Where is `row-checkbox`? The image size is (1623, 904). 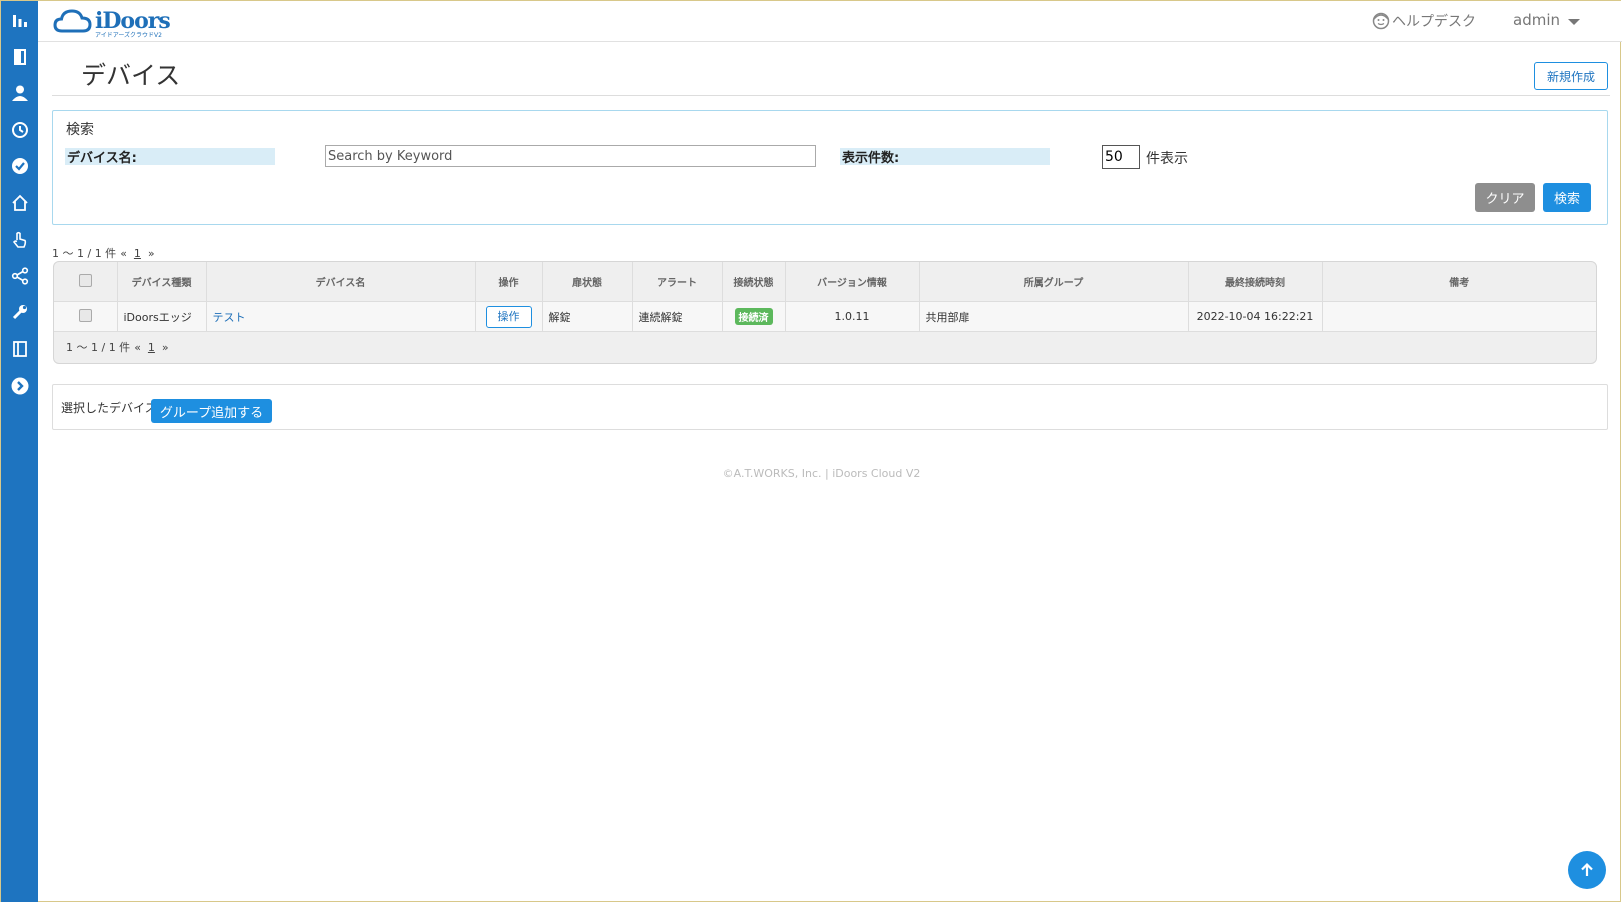 row-checkbox is located at coordinates (85, 315).